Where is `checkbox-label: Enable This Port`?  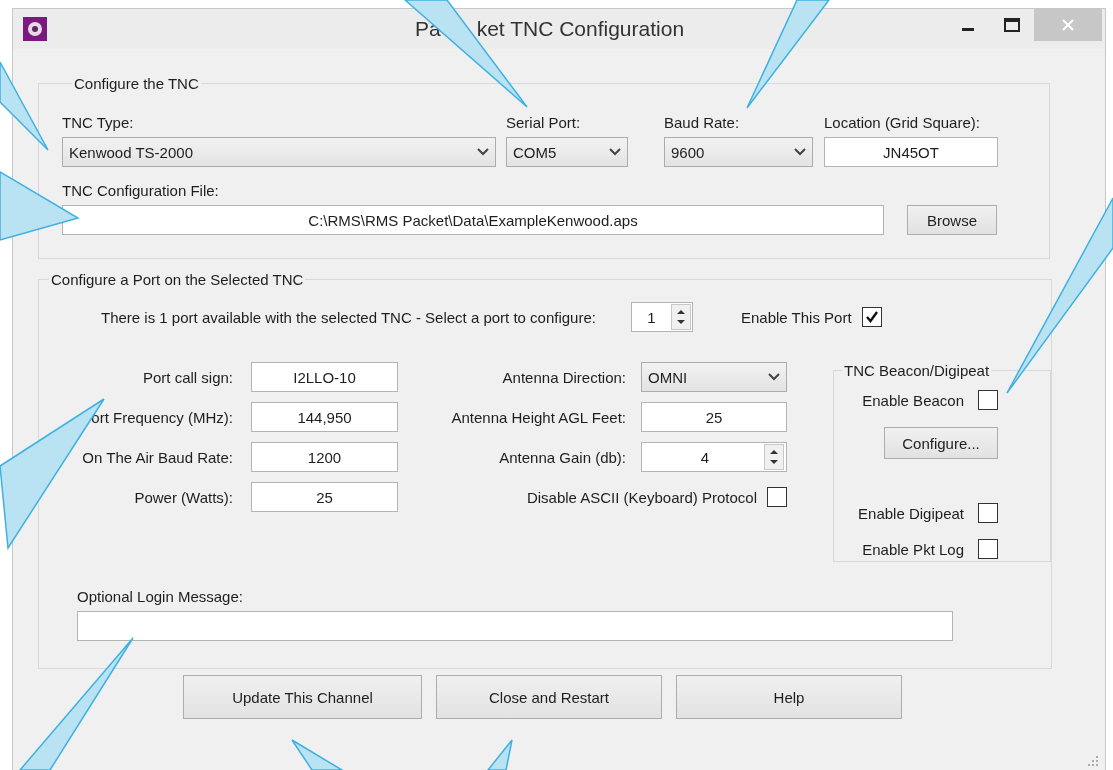
checkbox-label: Enable This Port is located at coordinates (796, 317).